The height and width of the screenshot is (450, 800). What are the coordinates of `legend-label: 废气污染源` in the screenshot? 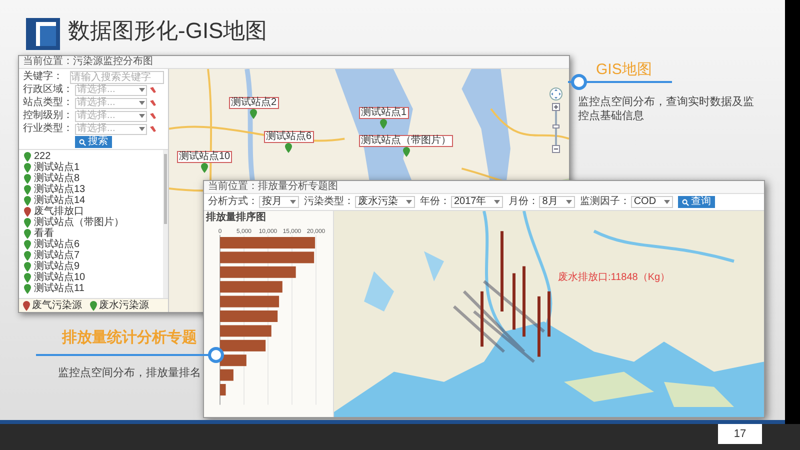 It's located at (57, 305).